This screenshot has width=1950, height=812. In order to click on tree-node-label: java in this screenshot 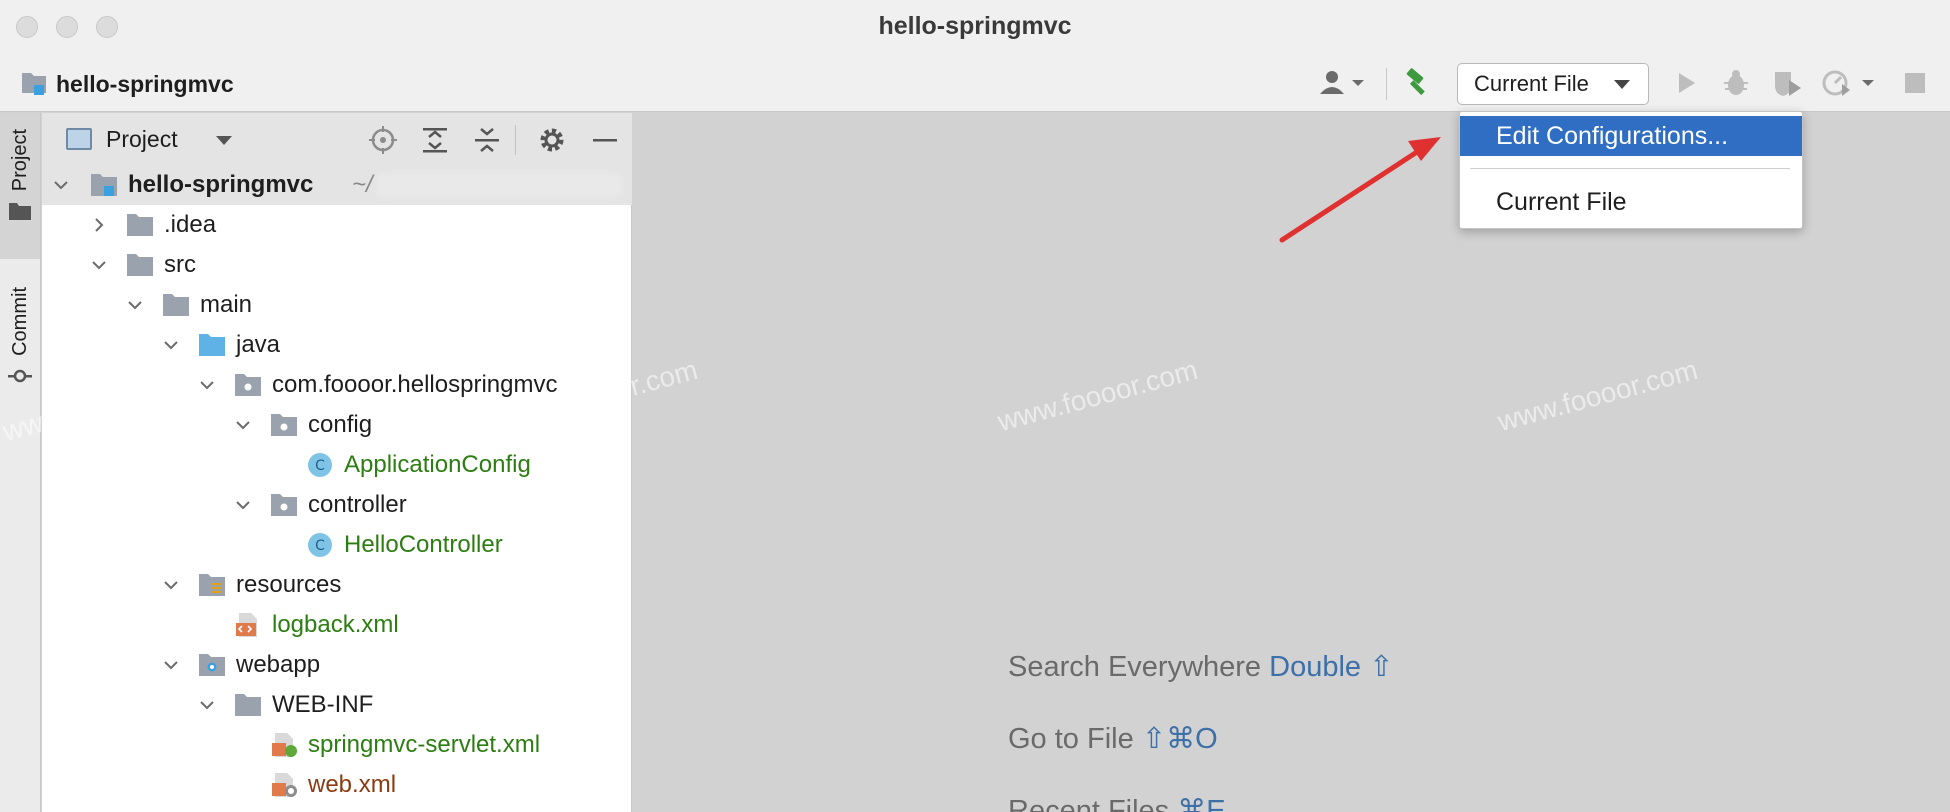, I will do `click(258, 344)`.